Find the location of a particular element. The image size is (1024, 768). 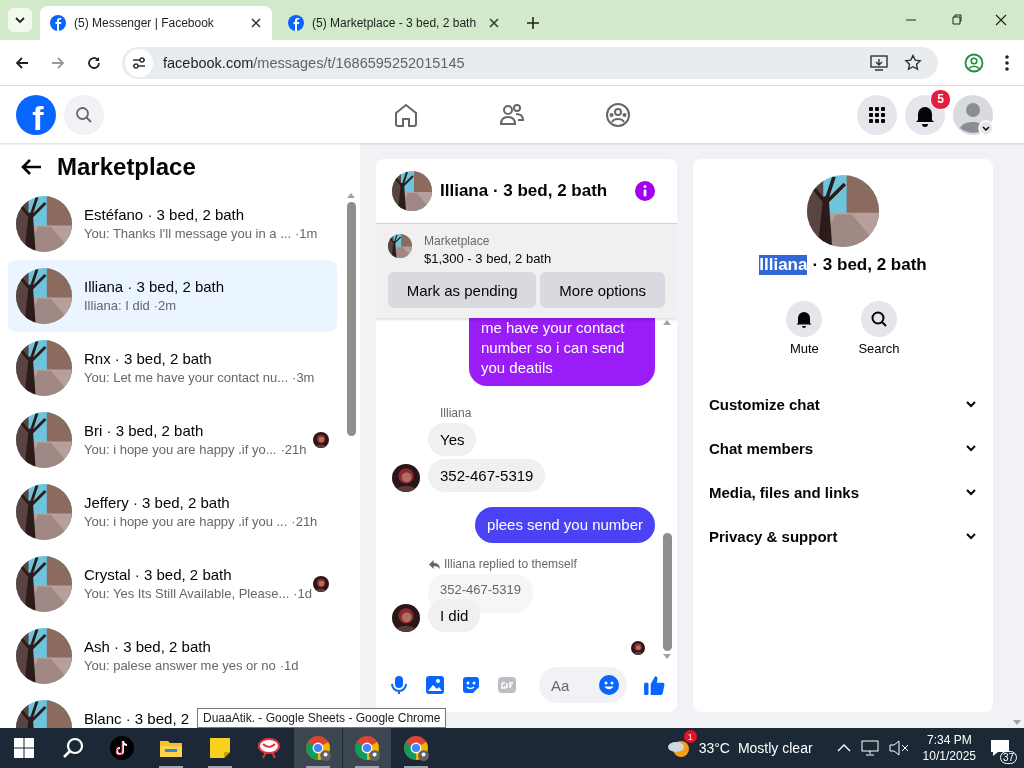

microphone-icon is located at coordinates (399, 685).